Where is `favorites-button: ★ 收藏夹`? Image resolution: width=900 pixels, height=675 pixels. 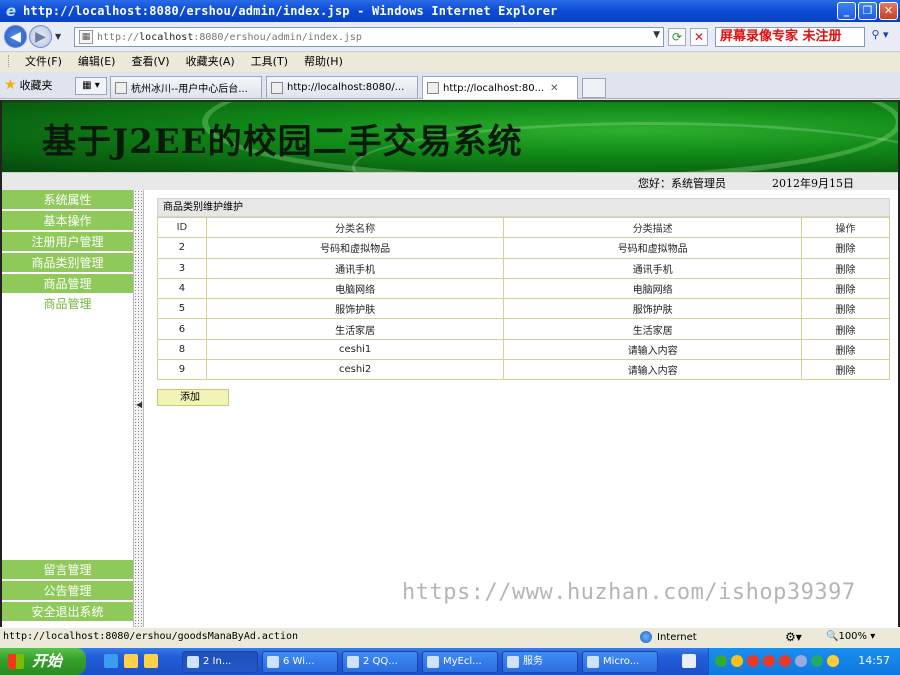
favorites-button: ★ 收藏夹 is located at coordinates (28, 85).